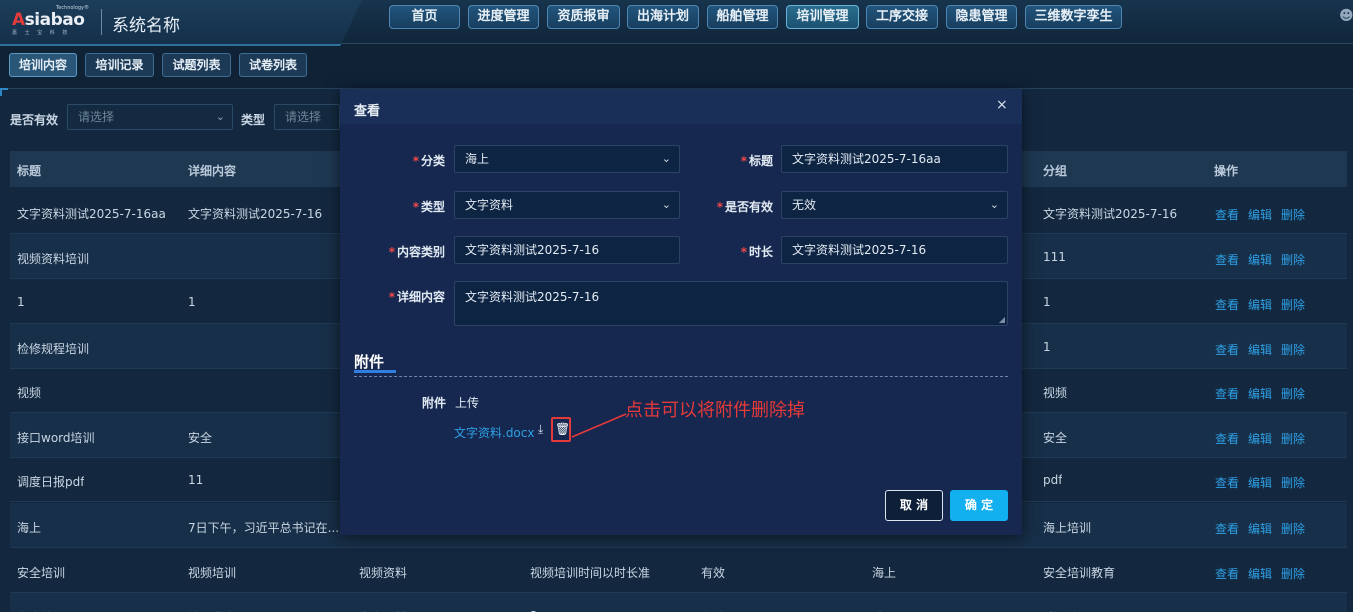 This screenshot has width=1353, height=612. What do you see at coordinates (255, 214) in the screenshot?
I see `cell-detail: 文字资料测试2025-7-16` at bounding box center [255, 214].